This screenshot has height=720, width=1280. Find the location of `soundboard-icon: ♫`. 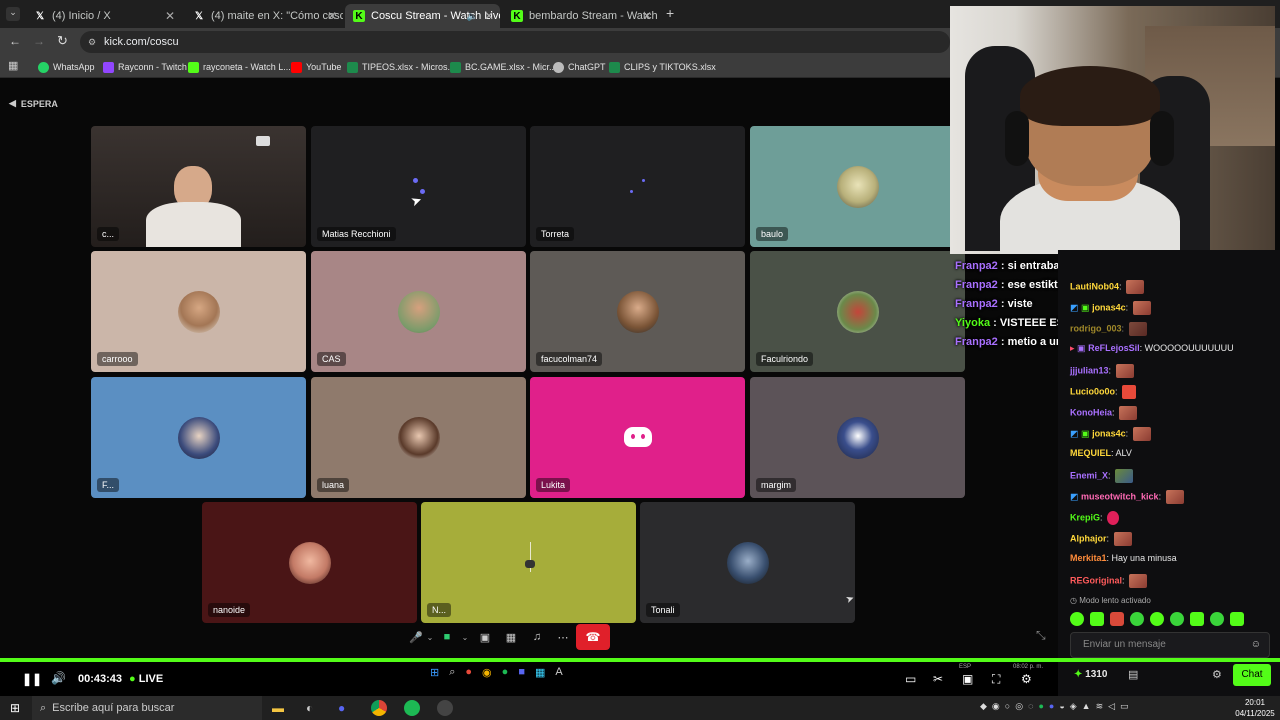

soundboard-icon: ♫ is located at coordinates (537, 637).